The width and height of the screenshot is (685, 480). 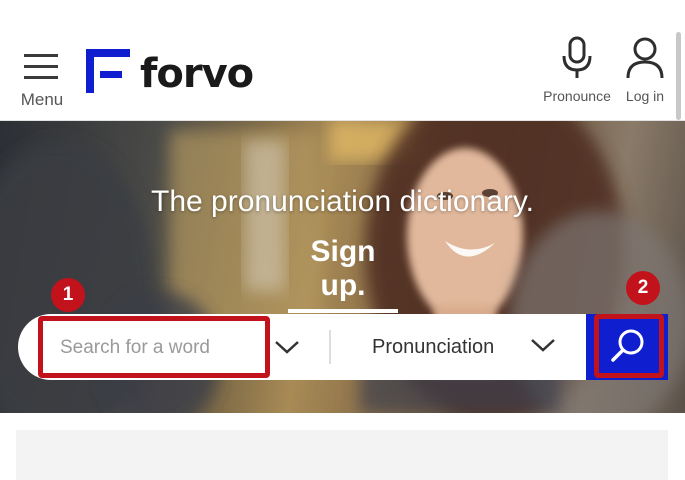 What do you see at coordinates (643, 288) in the screenshot?
I see `annotation-badge-2: 2` at bounding box center [643, 288].